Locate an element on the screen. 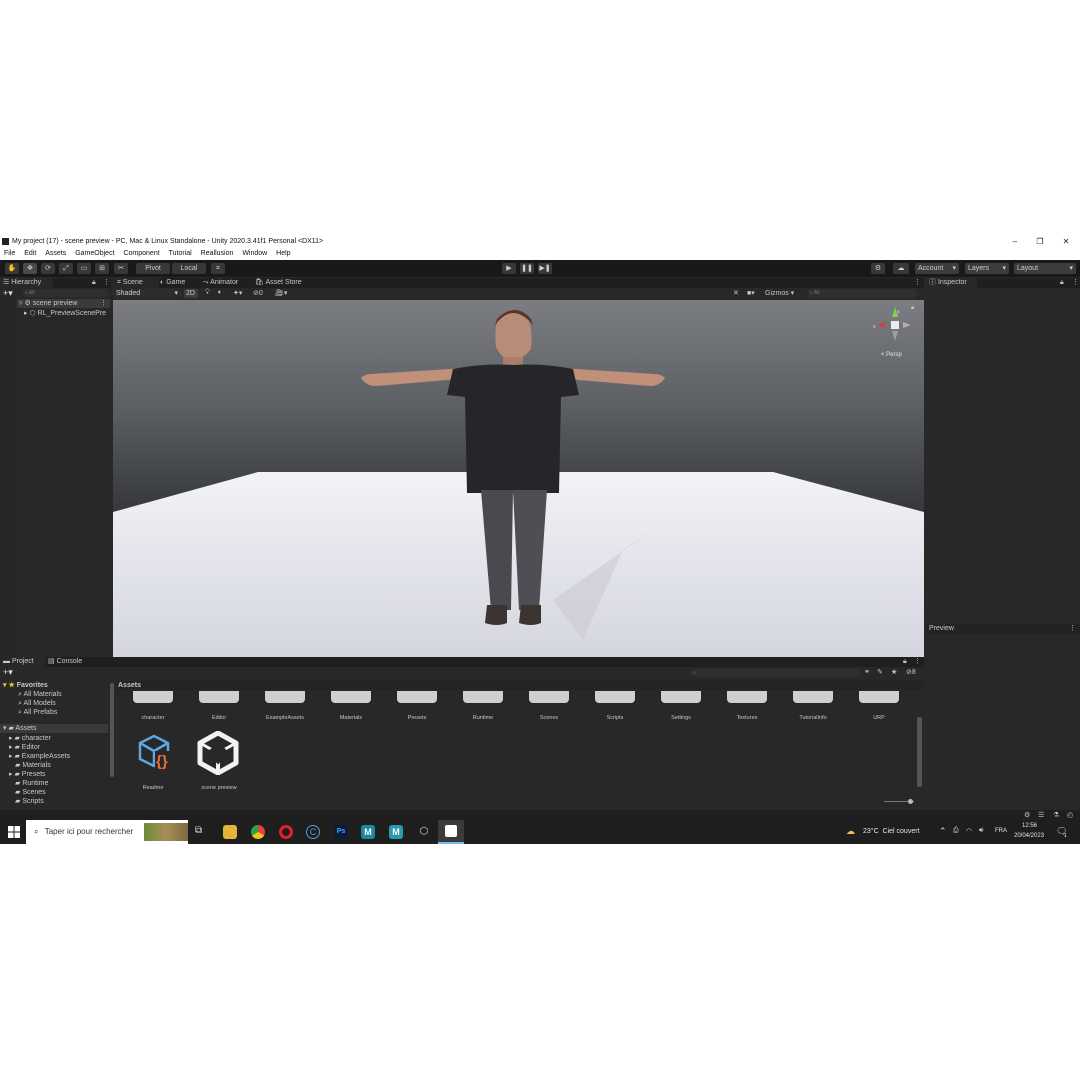 The height and width of the screenshot is (1080, 1080). opera-icon is located at coordinates (286, 832).